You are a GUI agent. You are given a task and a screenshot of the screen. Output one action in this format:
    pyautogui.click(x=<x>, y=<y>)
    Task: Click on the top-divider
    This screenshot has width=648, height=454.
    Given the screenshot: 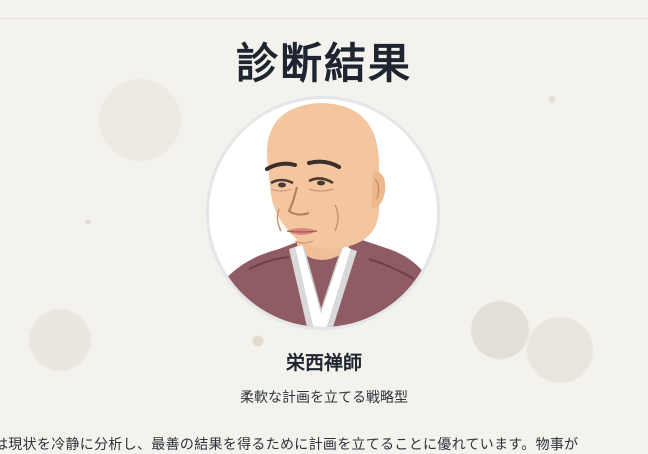 What is the action you would take?
    pyautogui.click(x=324, y=18)
    